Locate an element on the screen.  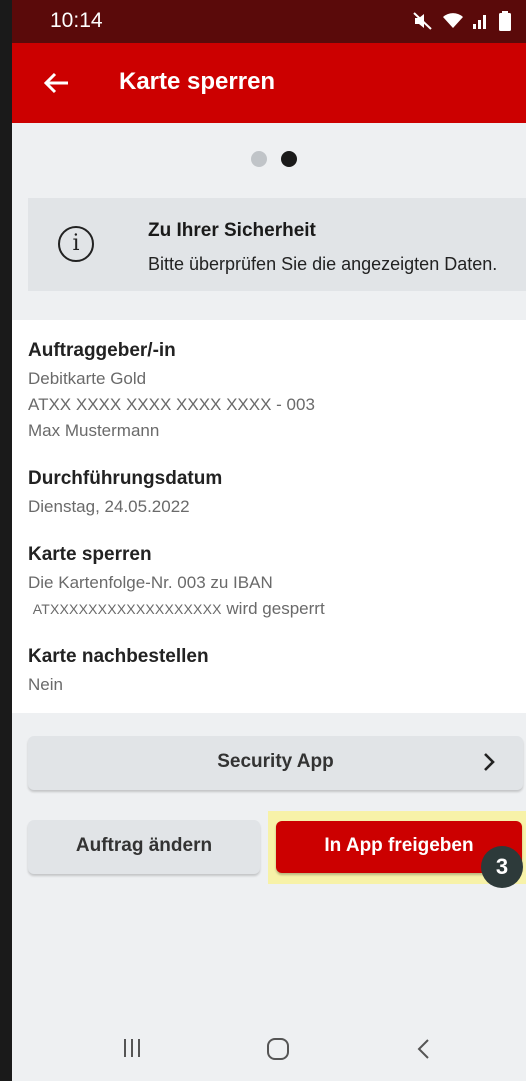
arrow-left-icon is located at coordinates (58, 83).